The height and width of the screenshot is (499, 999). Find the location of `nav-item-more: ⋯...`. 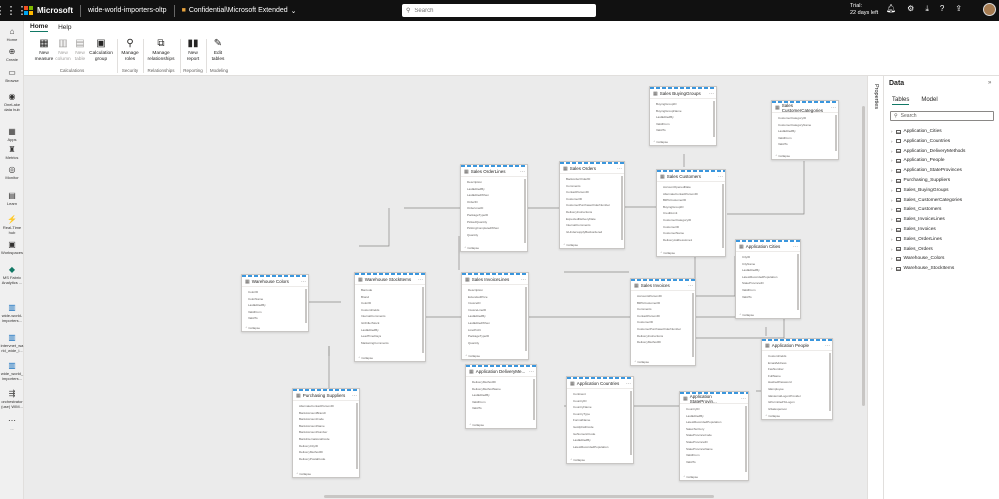

nav-item-more: ⋯... is located at coordinates (12, 423).